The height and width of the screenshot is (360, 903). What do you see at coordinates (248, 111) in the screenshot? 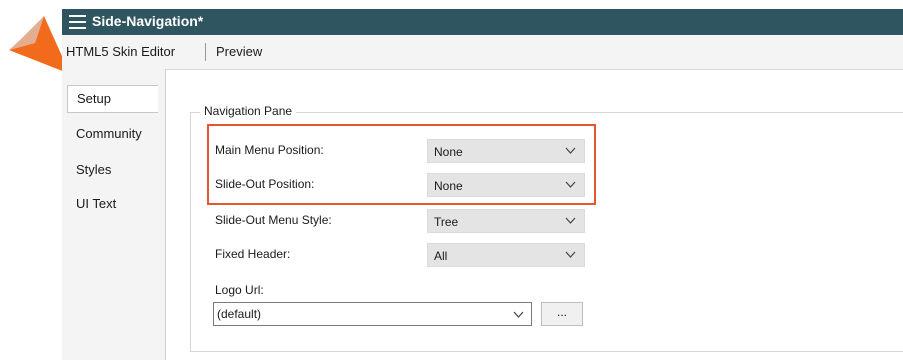
I see `navigation-pane-title: Navigation Pane` at bounding box center [248, 111].